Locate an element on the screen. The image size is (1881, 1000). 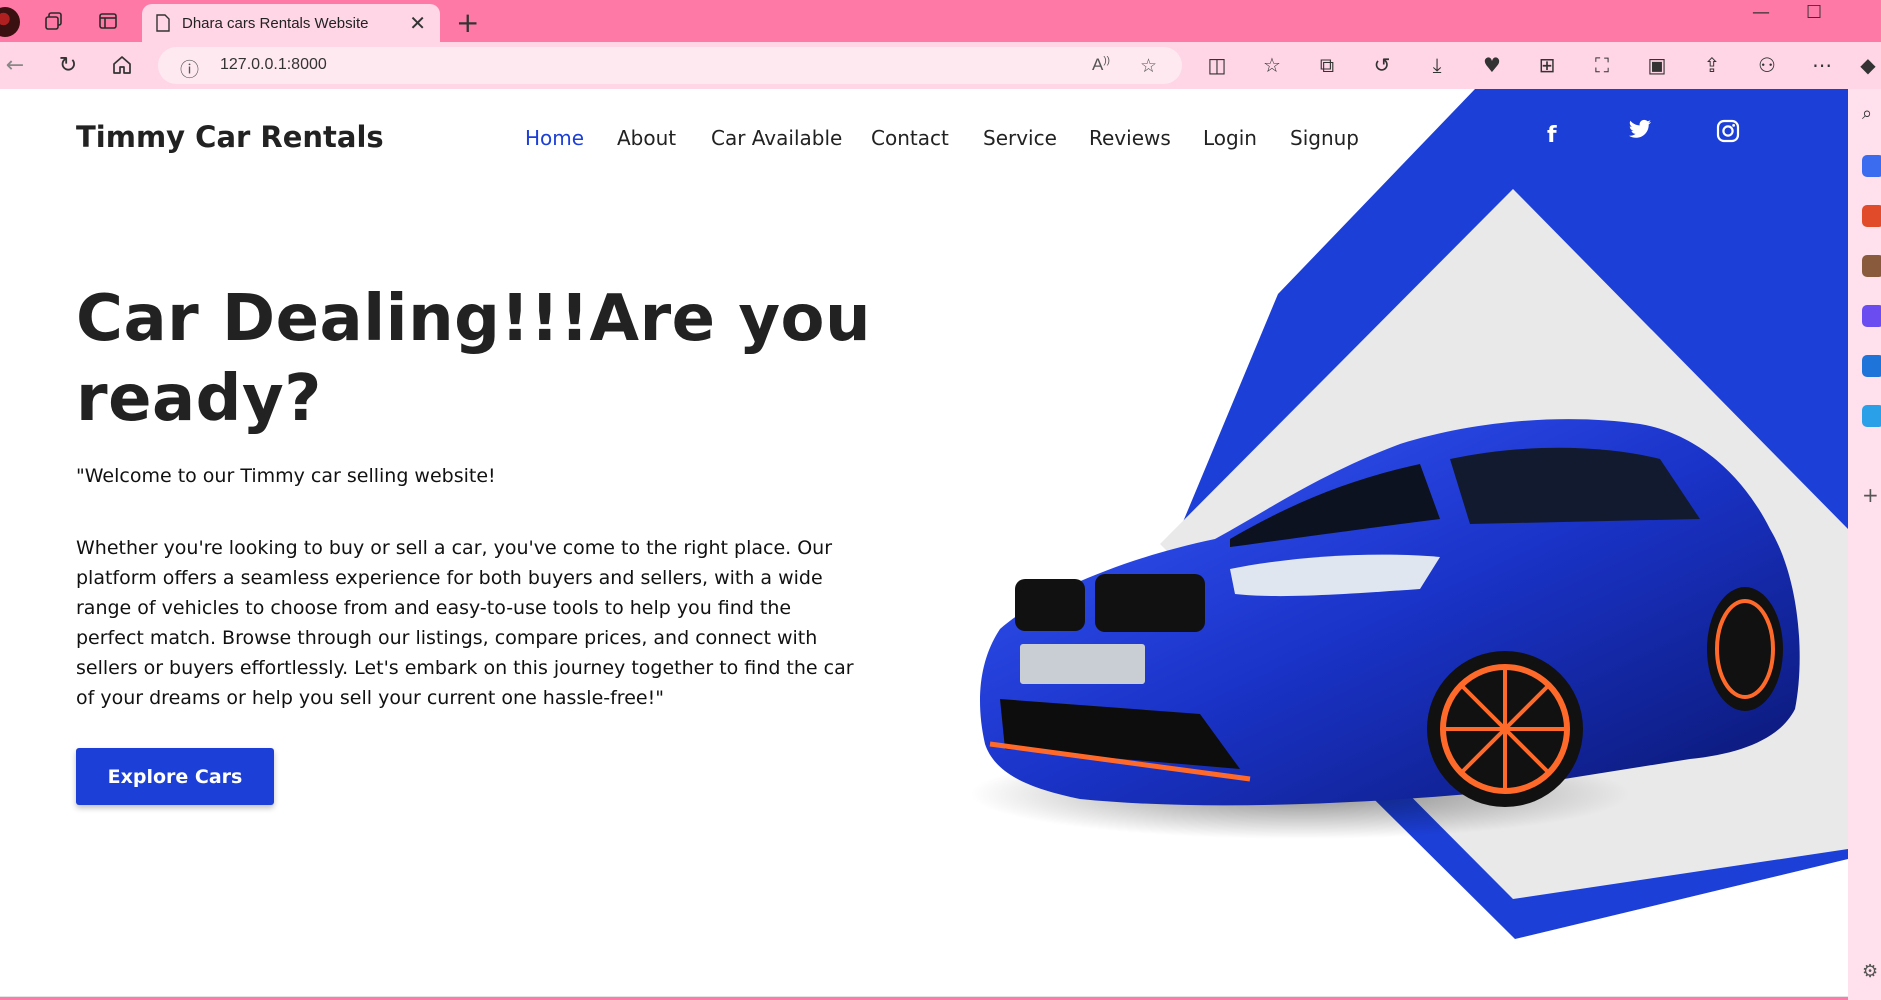
nav-about: About is located at coordinates (646, 138).